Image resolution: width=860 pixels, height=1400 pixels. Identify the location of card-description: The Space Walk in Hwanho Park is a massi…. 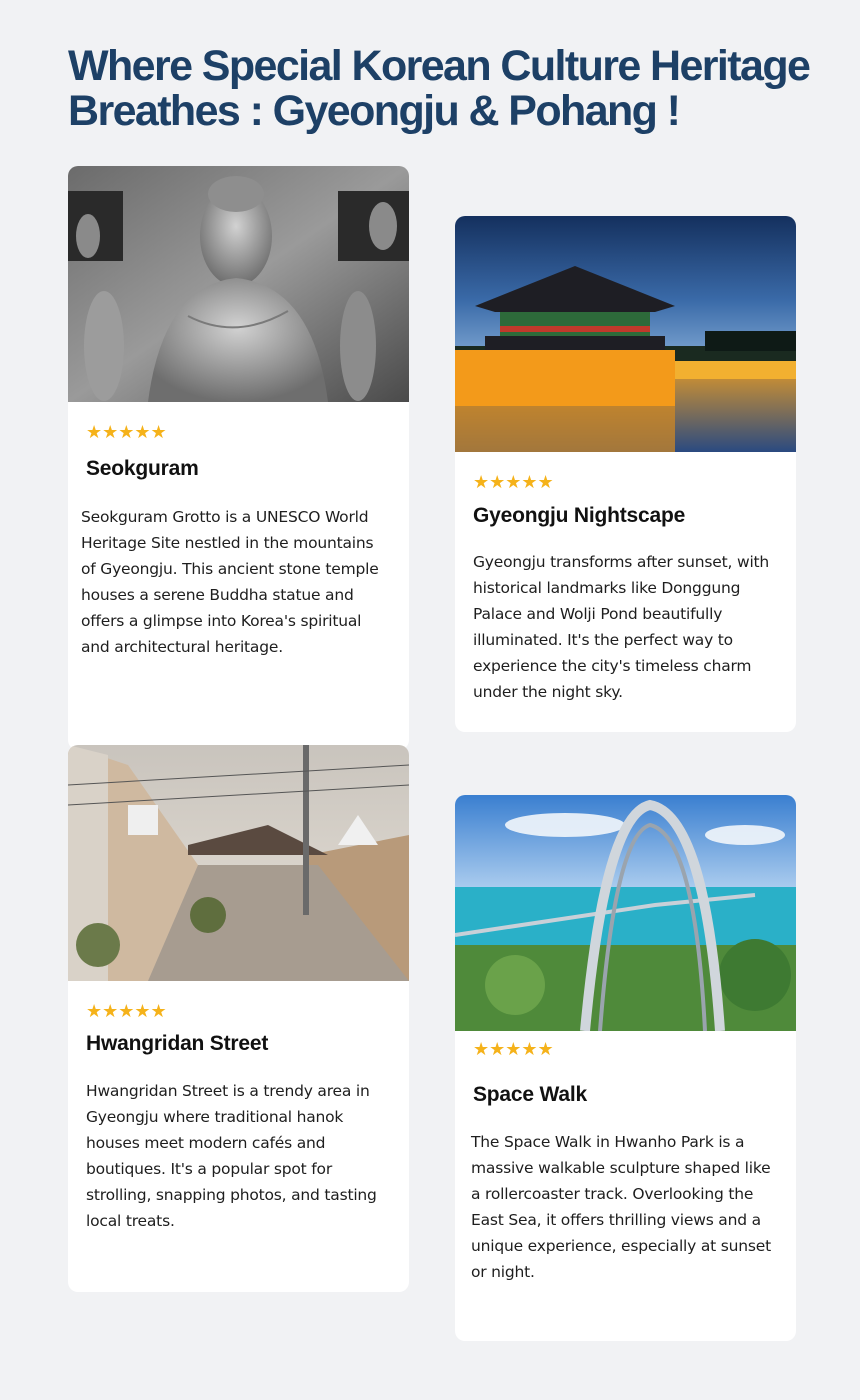
(621, 1207).